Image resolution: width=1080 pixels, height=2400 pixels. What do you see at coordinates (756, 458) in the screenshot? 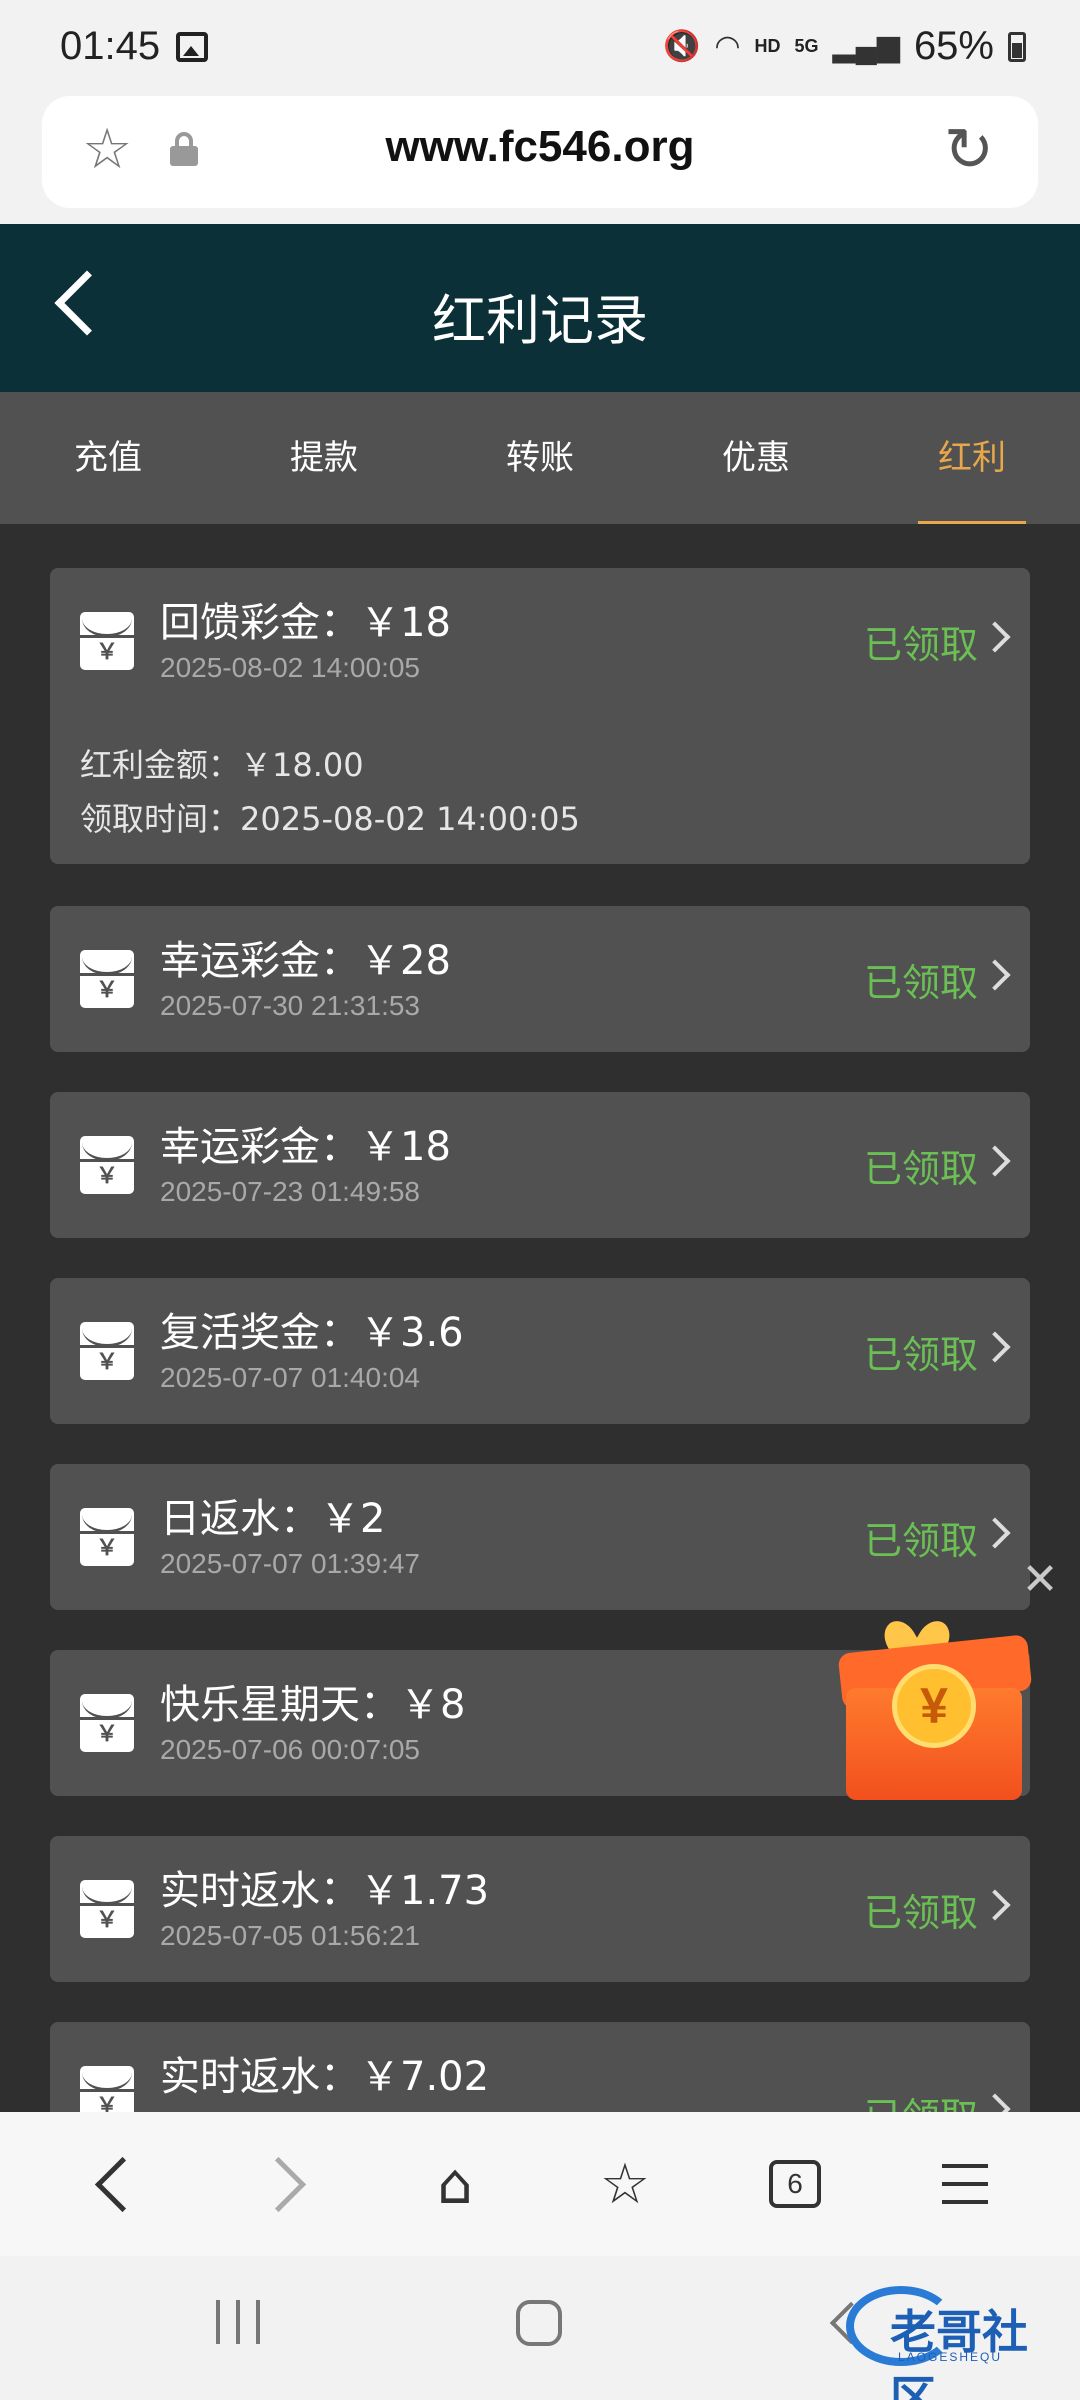
I see `tab-promotion: 优惠` at bounding box center [756, 458].